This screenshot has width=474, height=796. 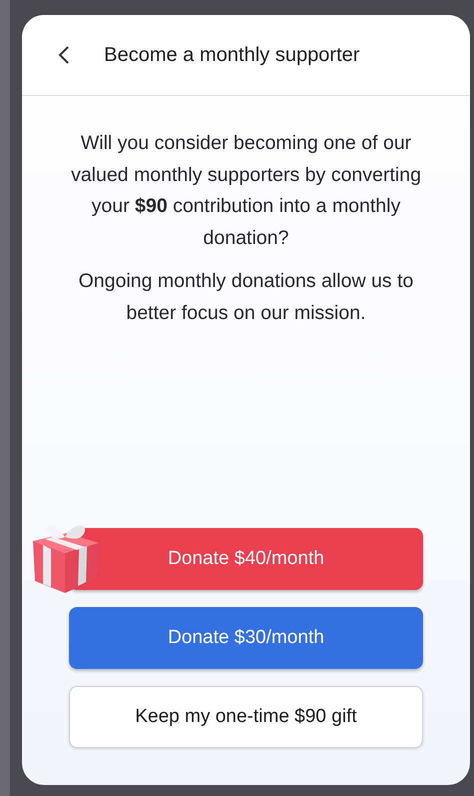 I want to click on message-text: Will you consider becoming one of our valued monthly supporters by converting your $90 contribution into a monthly donation?, so click(x=246, y=190).